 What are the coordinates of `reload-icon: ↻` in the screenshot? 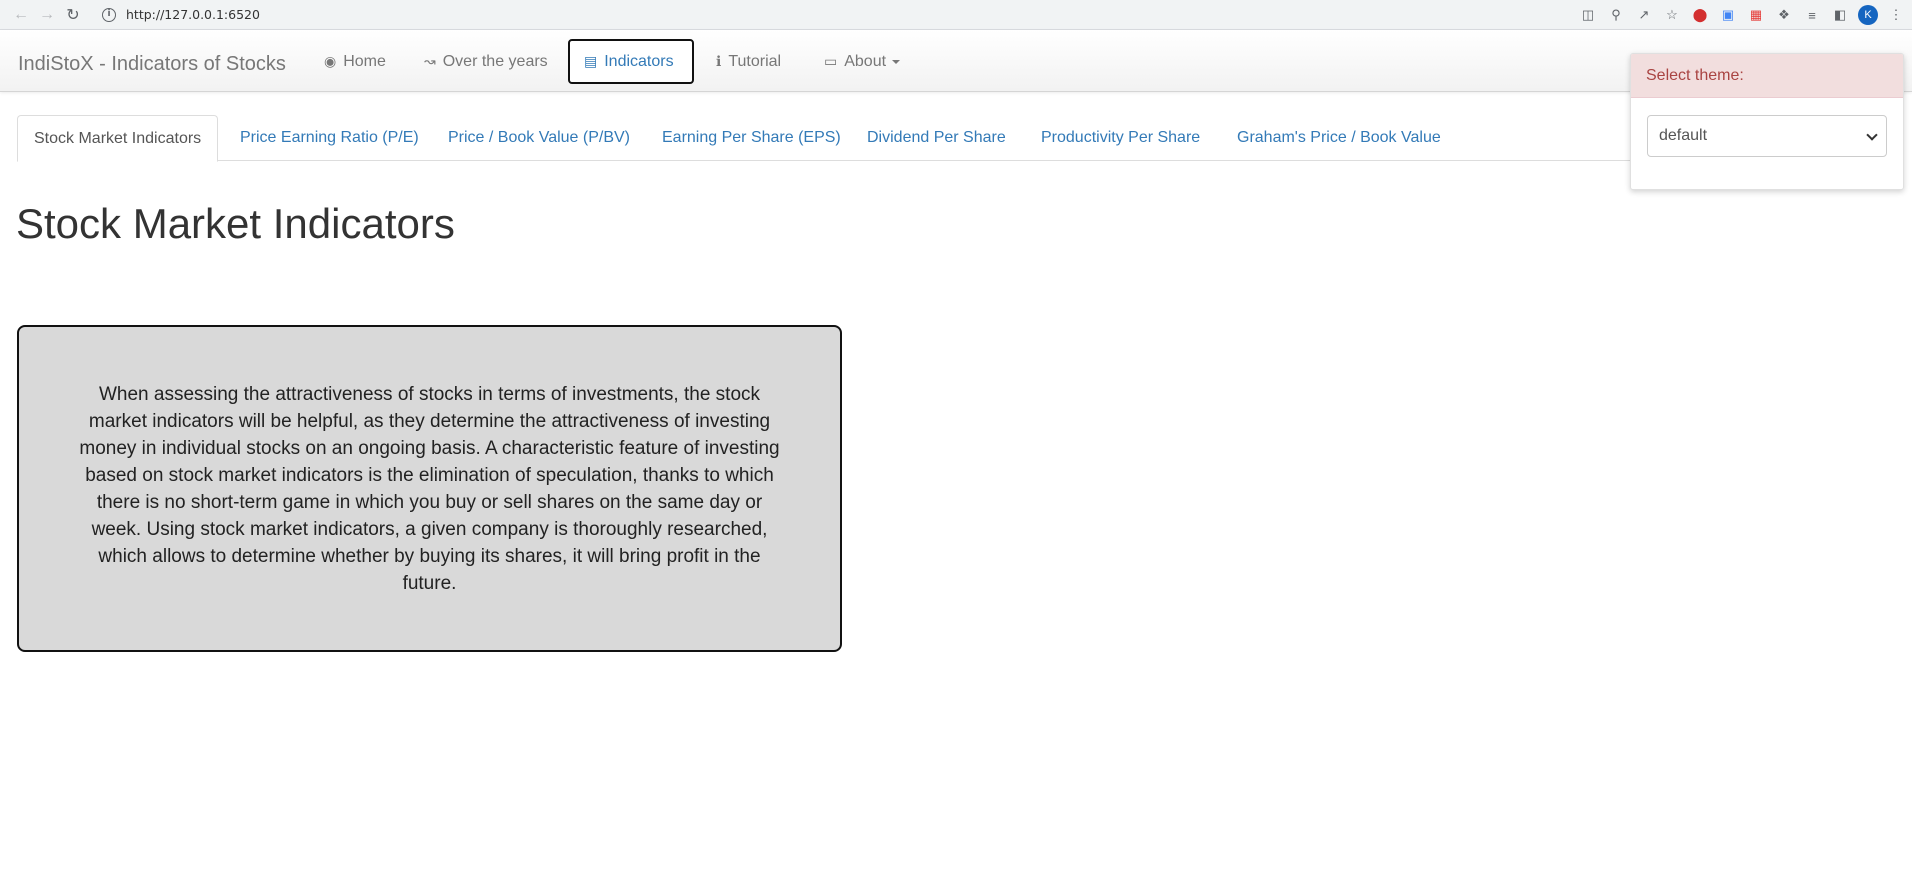 It's located at (73, 15).